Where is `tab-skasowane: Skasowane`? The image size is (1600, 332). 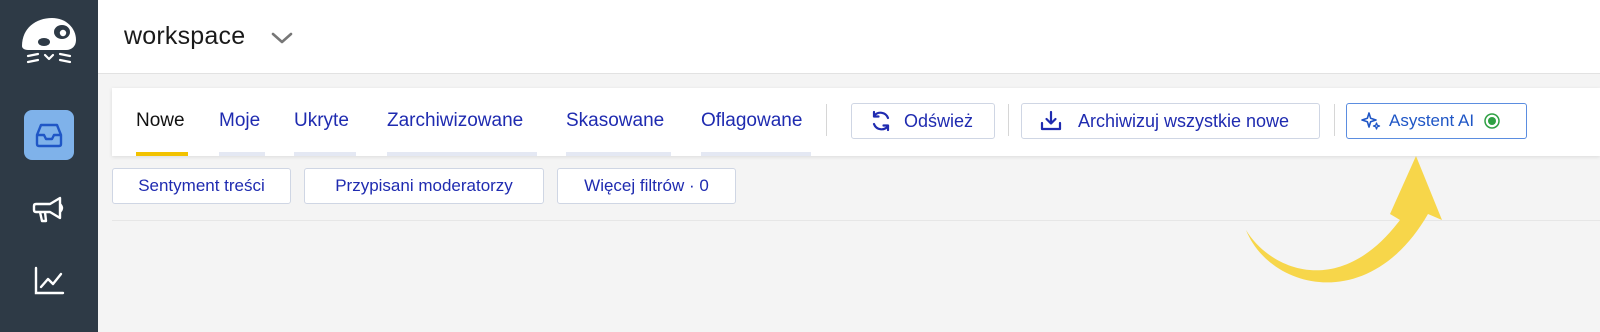
tab-skasowane: Skasowane is located at coordinates (618, 133).